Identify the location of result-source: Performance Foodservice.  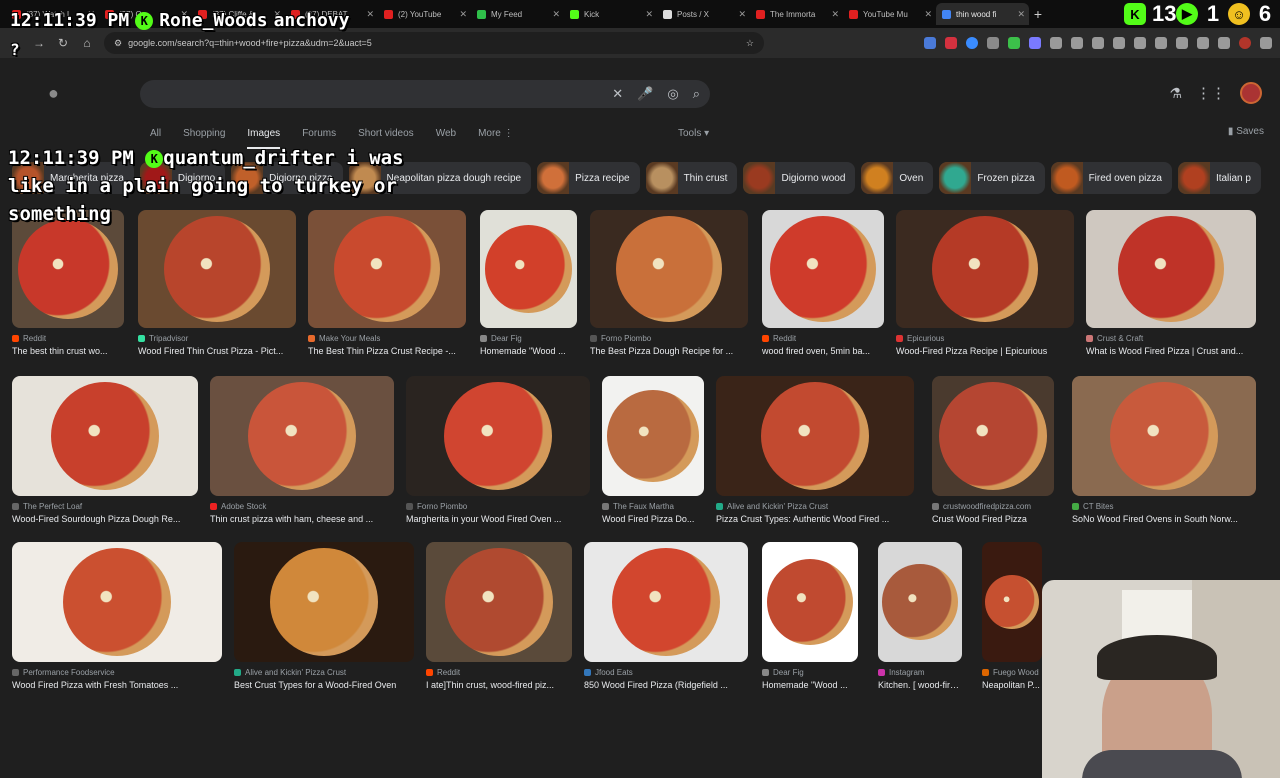
(117, 672).